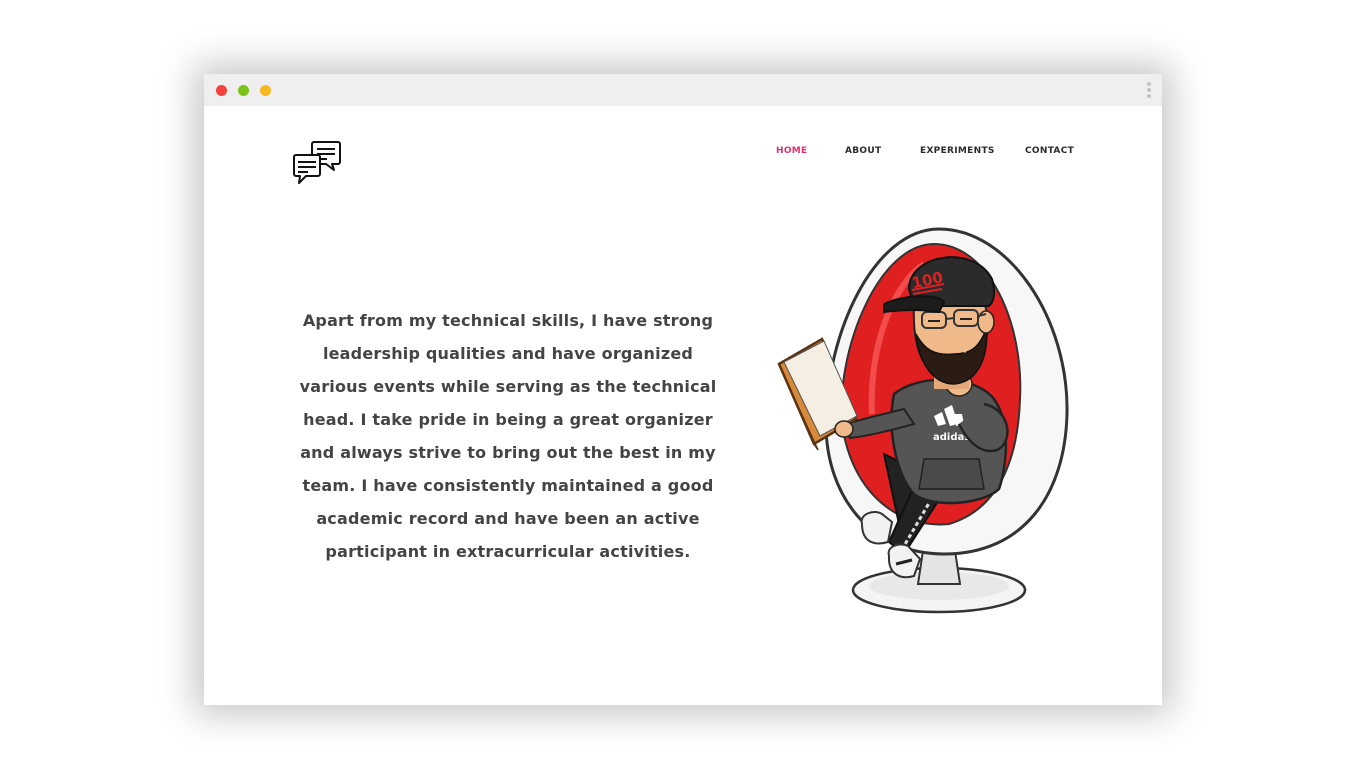 This screenshot has height=768, width=1366. Describe the element at coordinates (792, 151) in the screenshot. I see `nav-home-link: HOME` at that location.